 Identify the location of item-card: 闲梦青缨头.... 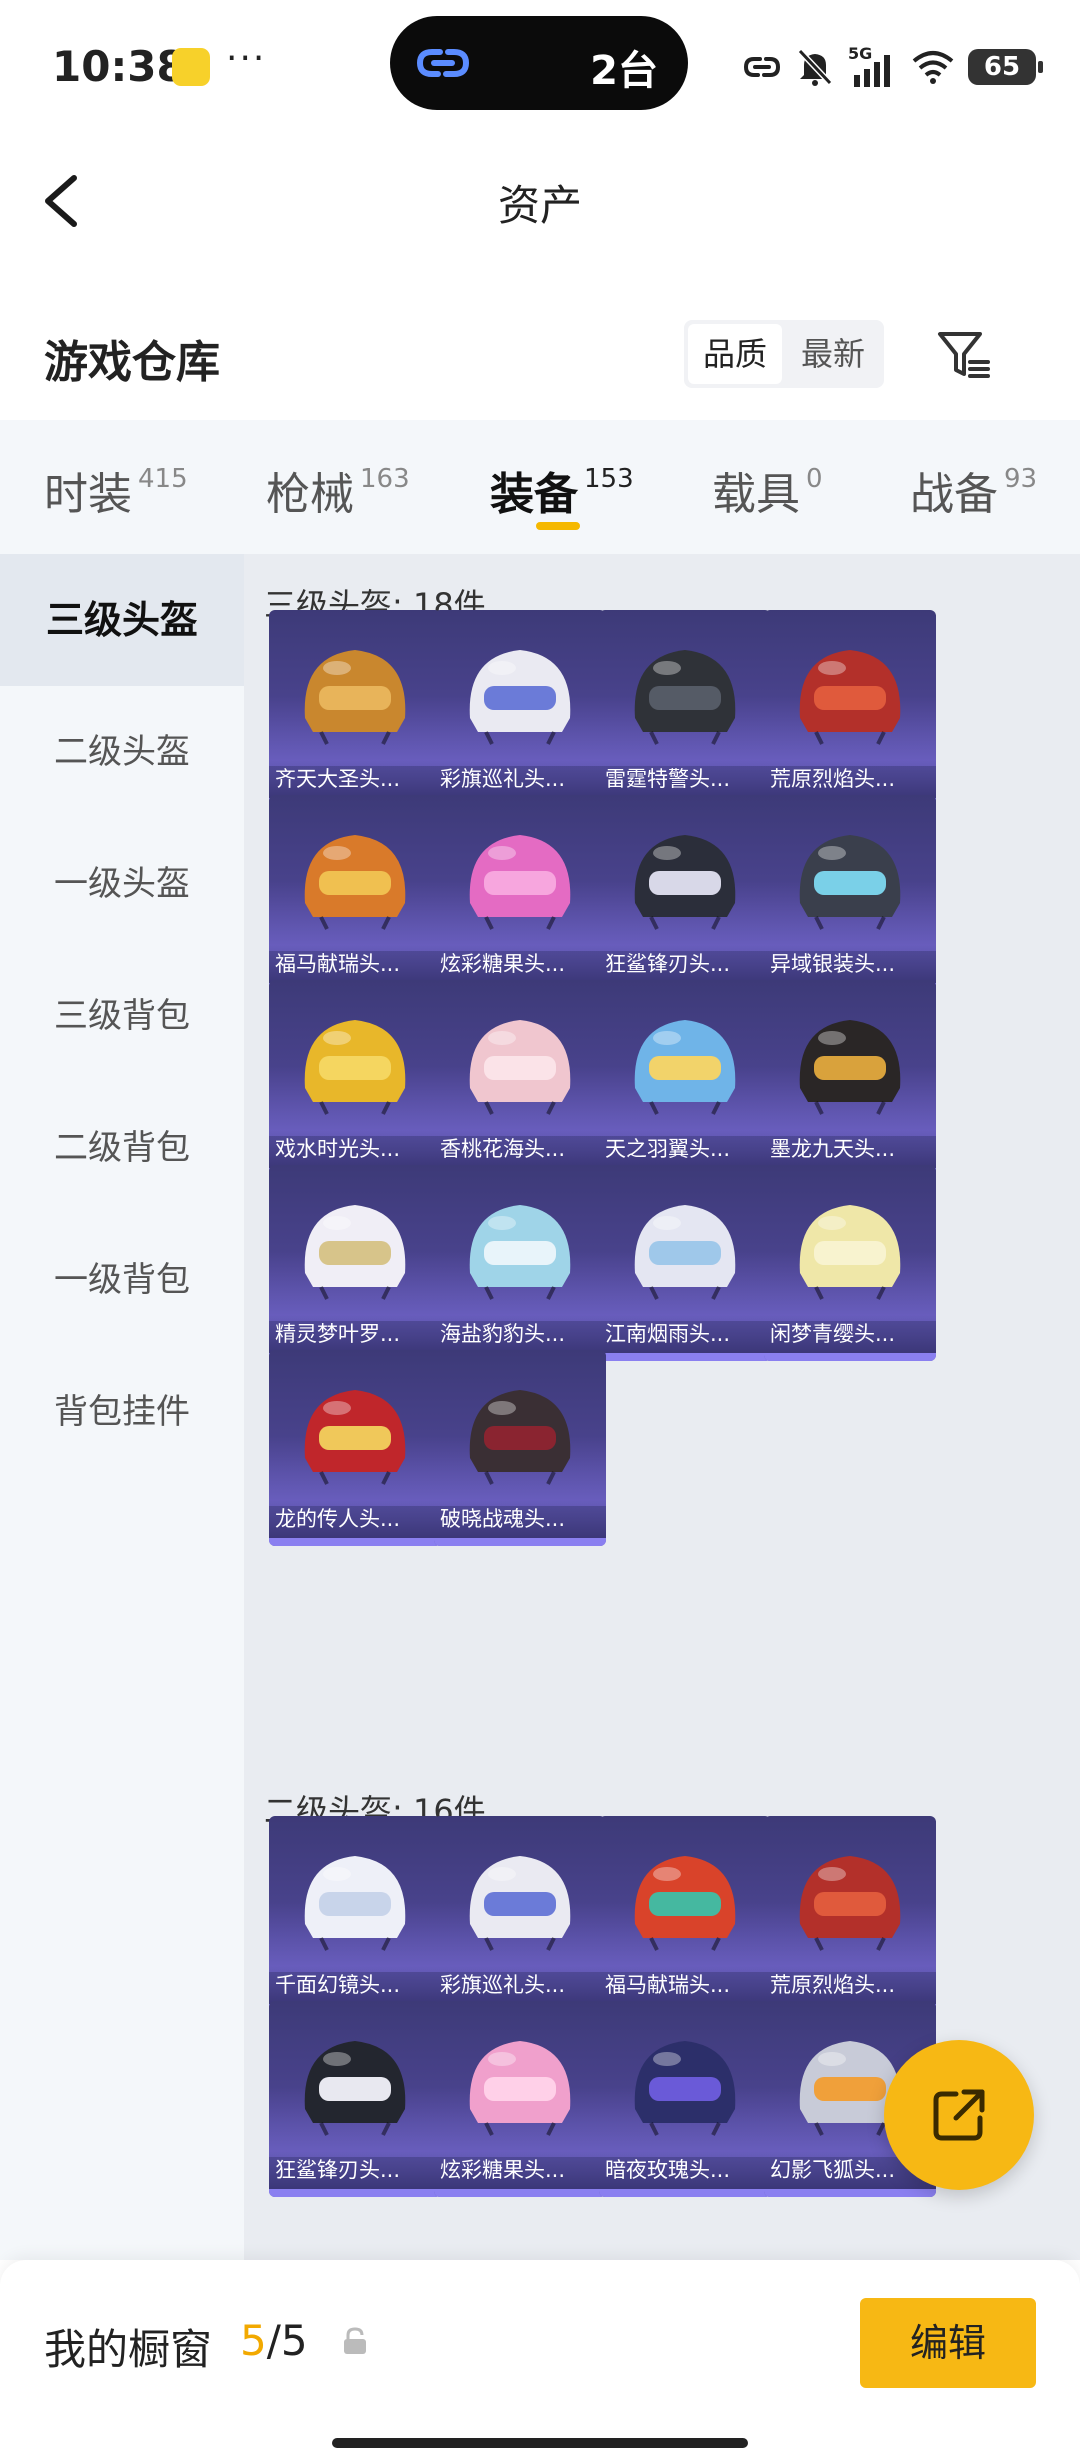
(850, 1263).